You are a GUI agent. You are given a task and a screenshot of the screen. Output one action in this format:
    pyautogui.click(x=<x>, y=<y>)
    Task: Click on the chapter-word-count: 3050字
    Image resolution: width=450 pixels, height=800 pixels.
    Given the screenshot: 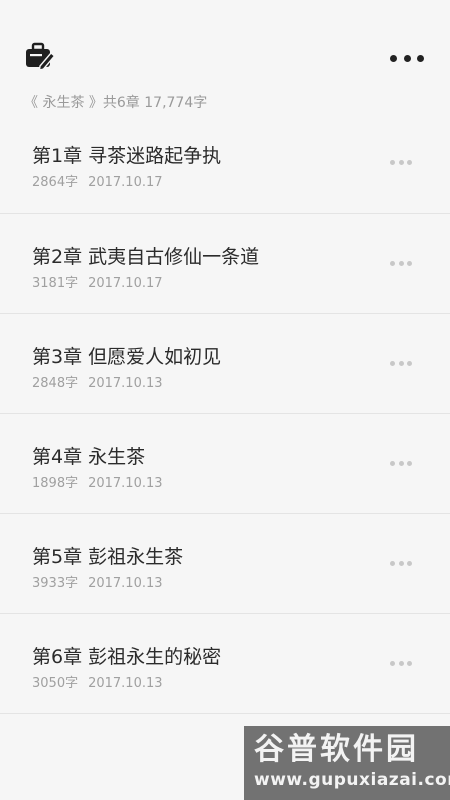 What is the action you would take?
    pyautogui.click(x=55, y=683)
    